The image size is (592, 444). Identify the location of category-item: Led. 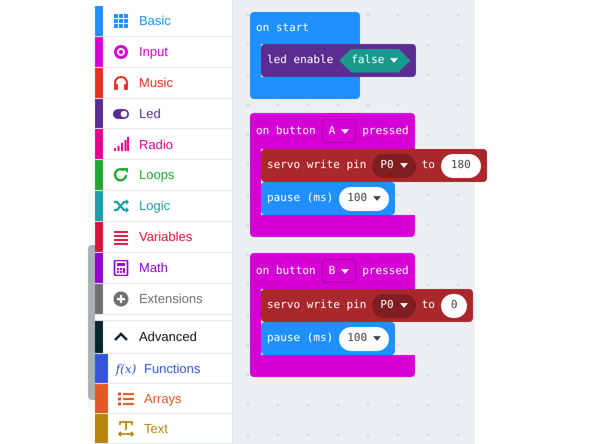
(163, 114).